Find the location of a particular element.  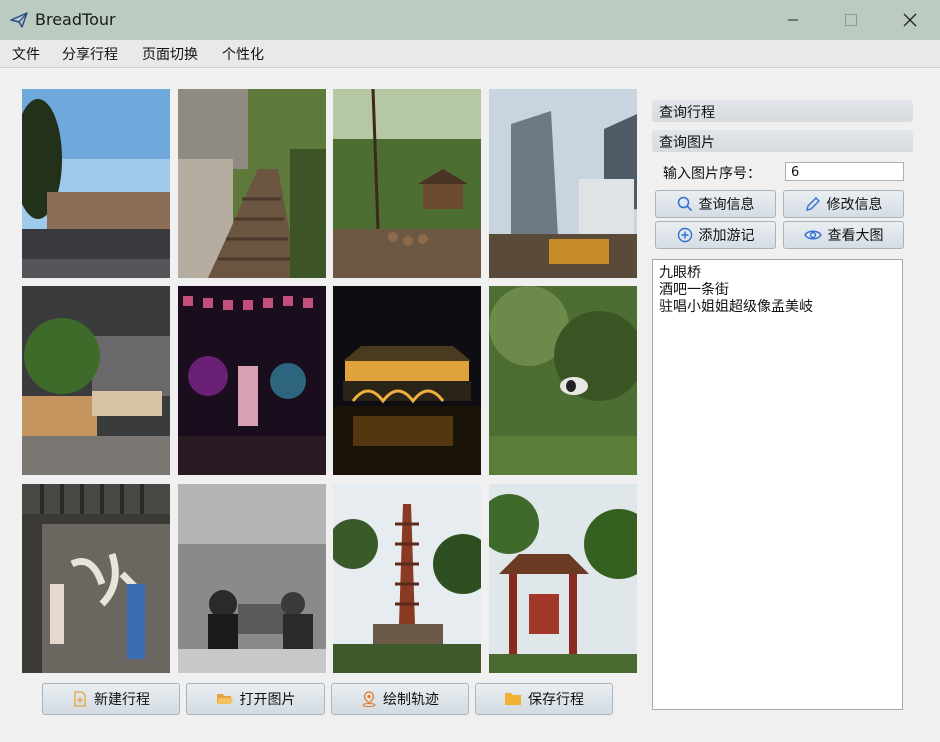

add-note-button: 添加游记 is located at coordinates (715, 235).